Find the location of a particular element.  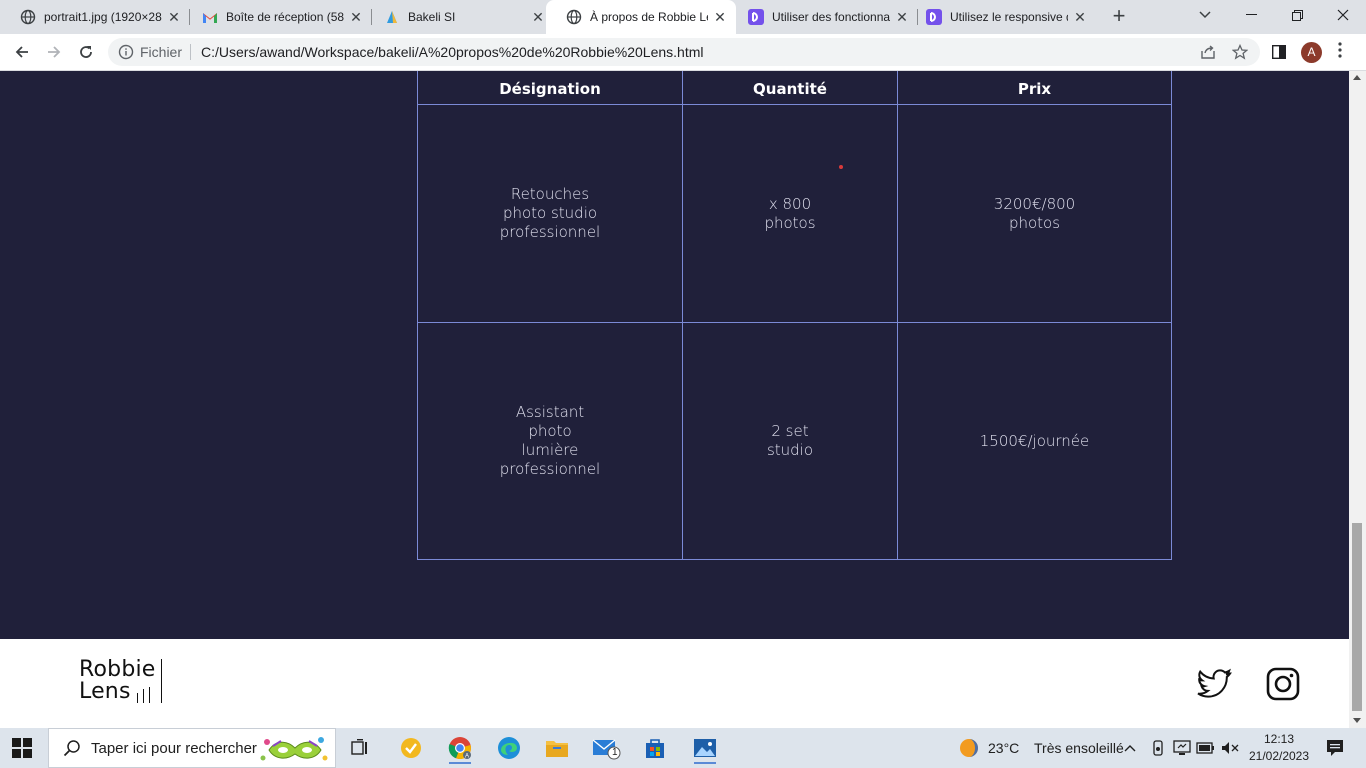

scroll-up-arrow-icon is located at coordinates (1357, 77).